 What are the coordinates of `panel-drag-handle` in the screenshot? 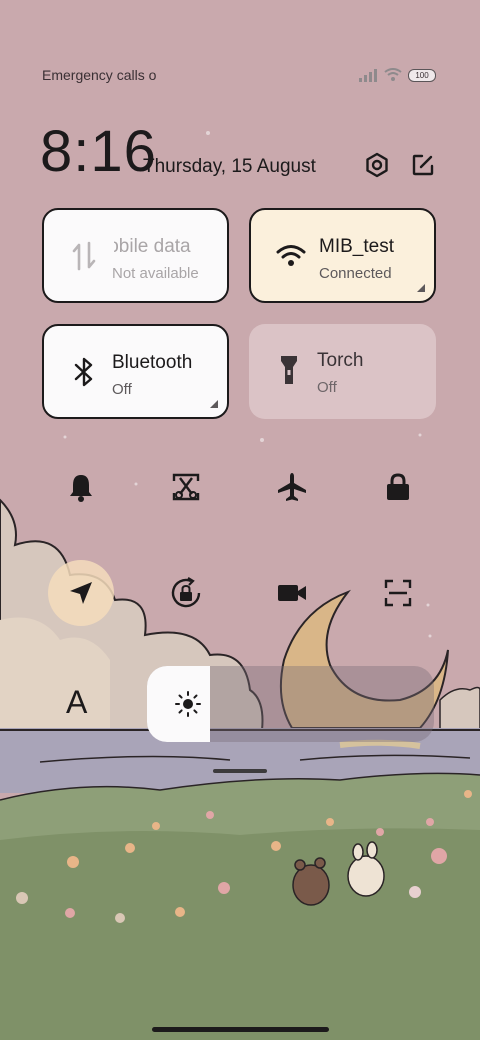 It's located at (240, 771).